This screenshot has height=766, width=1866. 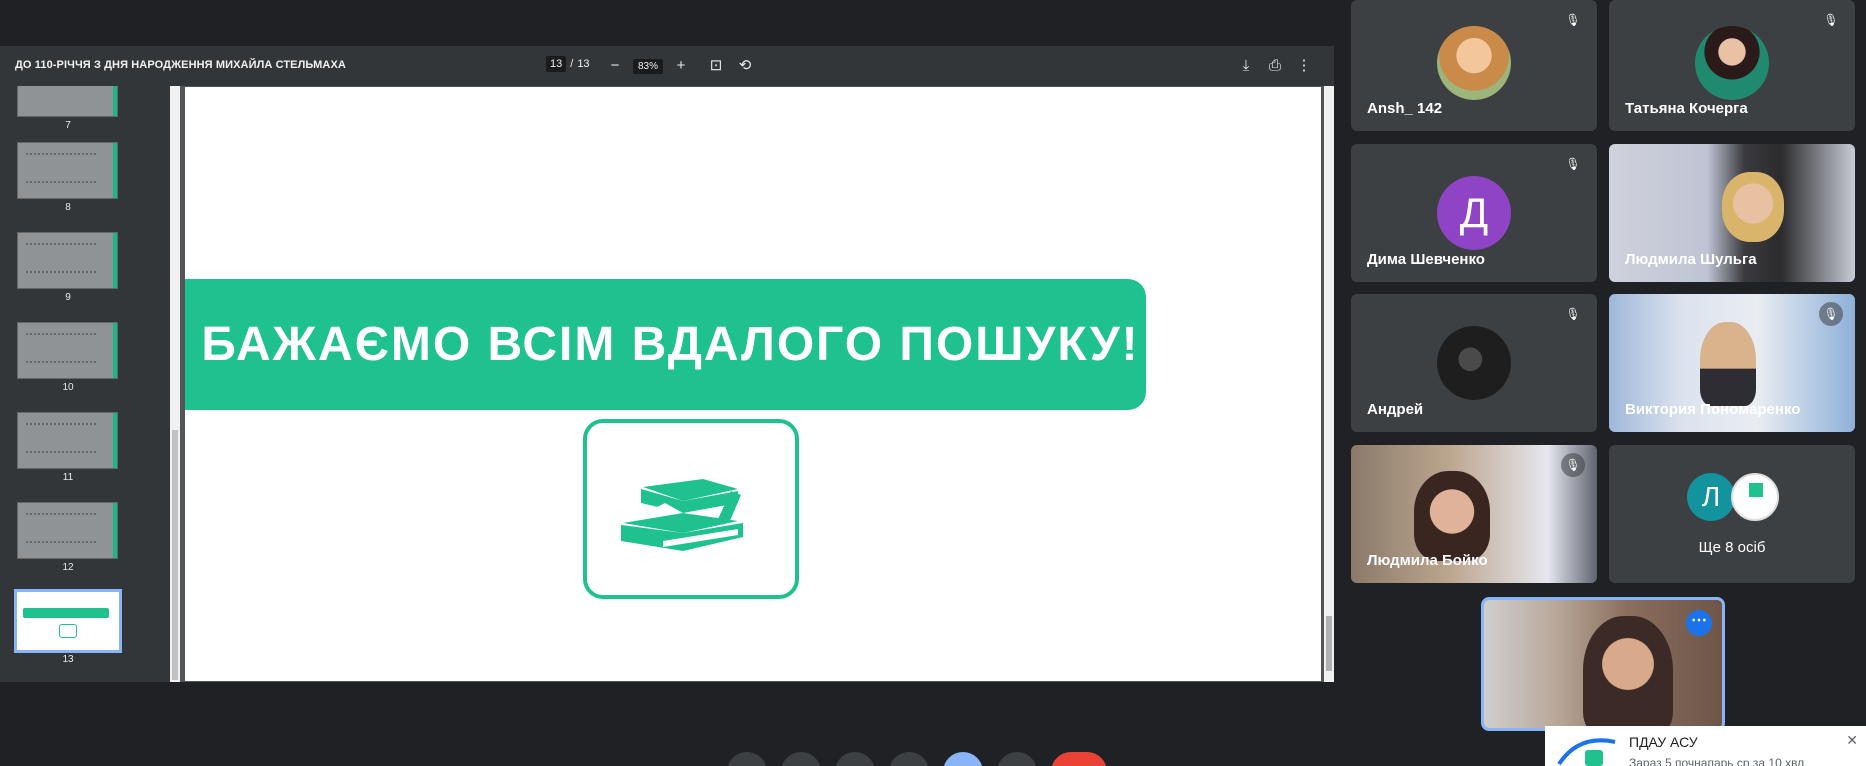 What do you see at coordinates (1699, 623) in the screenshot?
I see `more-options-icon: ⋯` at bounding box center [1699, 623].